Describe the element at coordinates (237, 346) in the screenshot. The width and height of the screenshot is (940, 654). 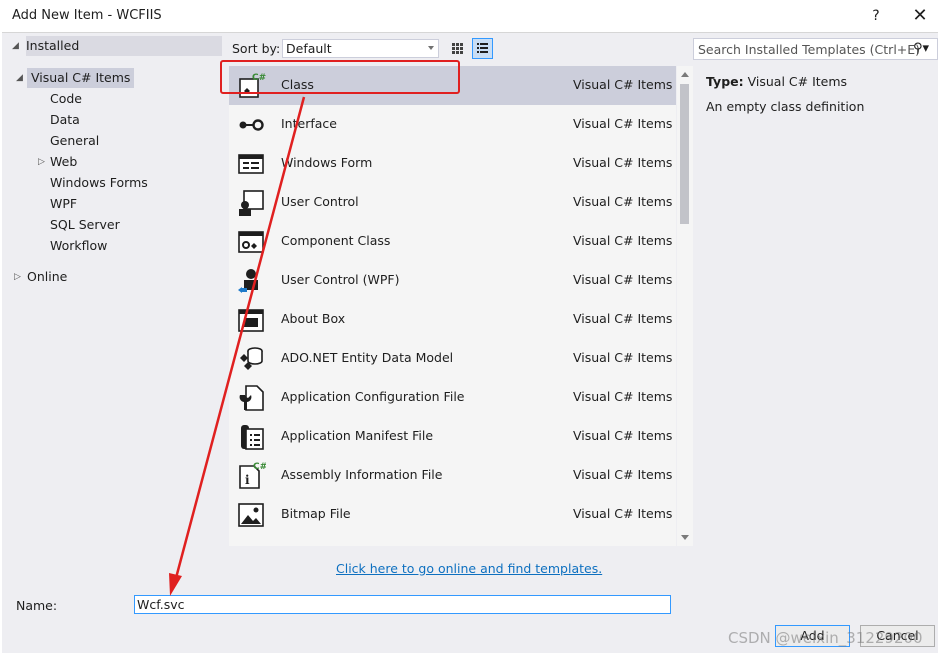
I see `annotation-arrow` at that location.